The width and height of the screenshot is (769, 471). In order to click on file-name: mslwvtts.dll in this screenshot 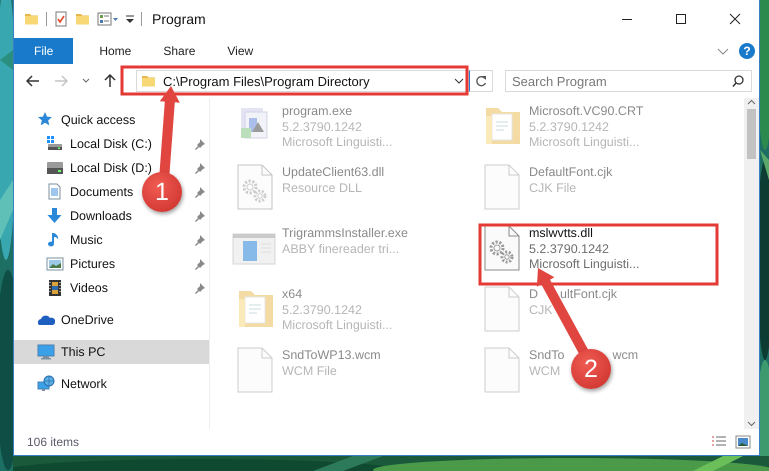, I will do `click(561, 234)`.